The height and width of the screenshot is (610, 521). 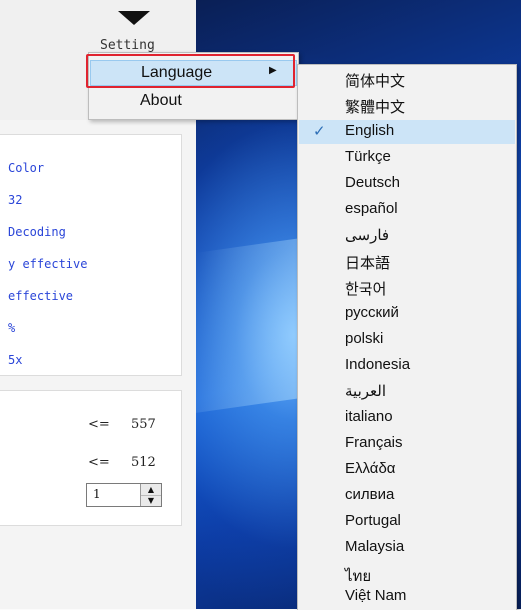 I want to click on language-label: 繁體中文, so click(x=375, y=107).